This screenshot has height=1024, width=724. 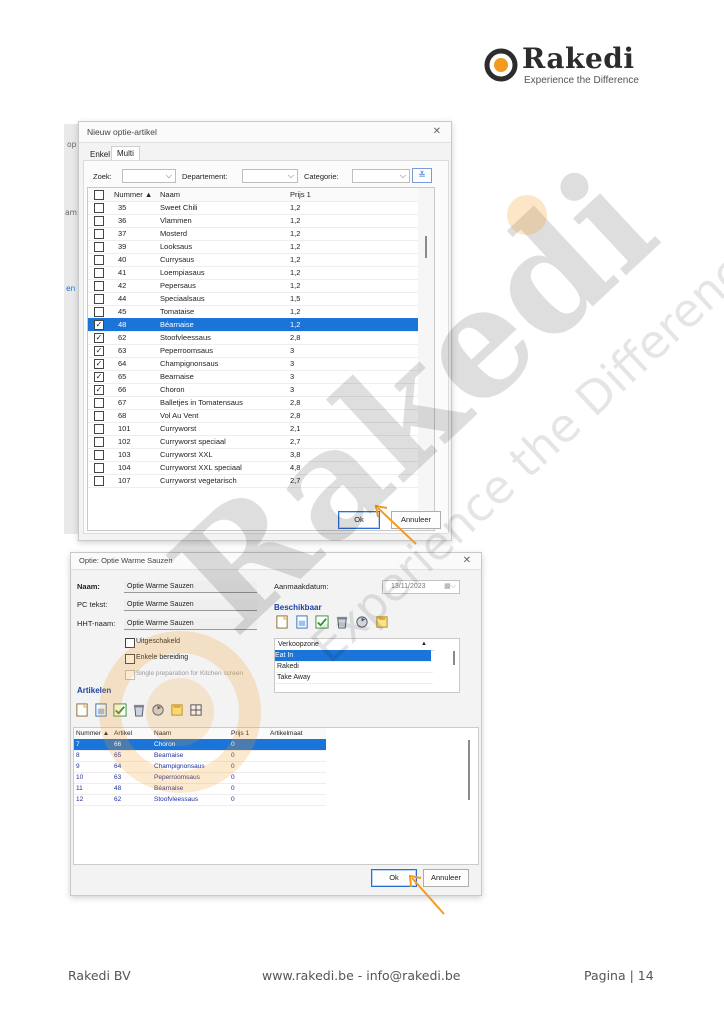 What do you see at coordinates (195, 643) in the screenshot?
I see `uitgeschakeld-checkbox: Uitgeschakeld` at bounding box center [195, 643].